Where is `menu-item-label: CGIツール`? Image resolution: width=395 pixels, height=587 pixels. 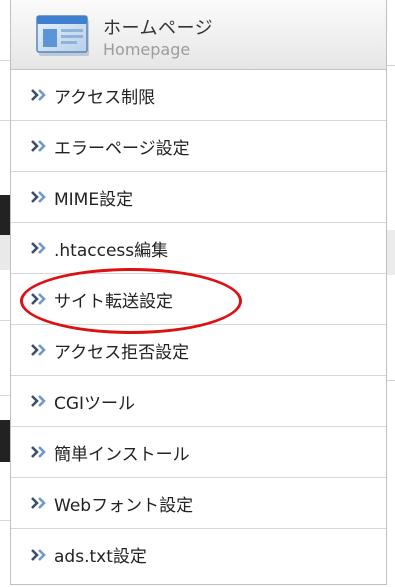
menu-item-label: CGIツール is located at coordinates (95, 403).